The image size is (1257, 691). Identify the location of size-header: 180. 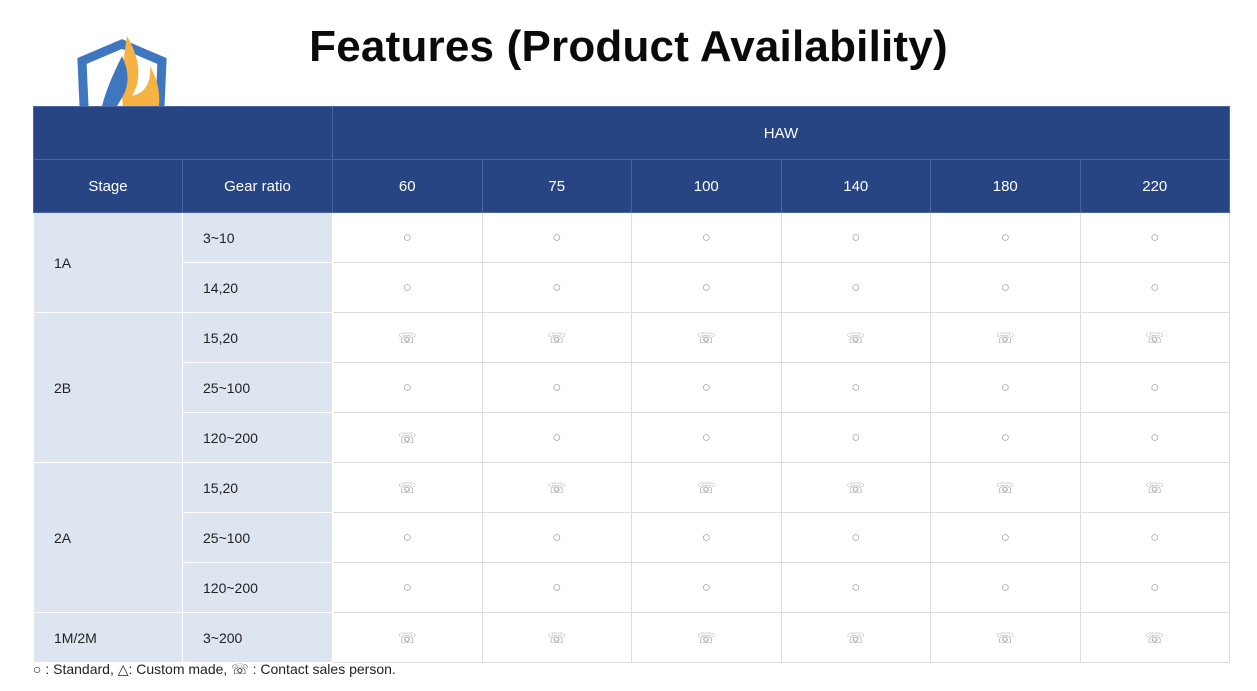
(1005, 186).